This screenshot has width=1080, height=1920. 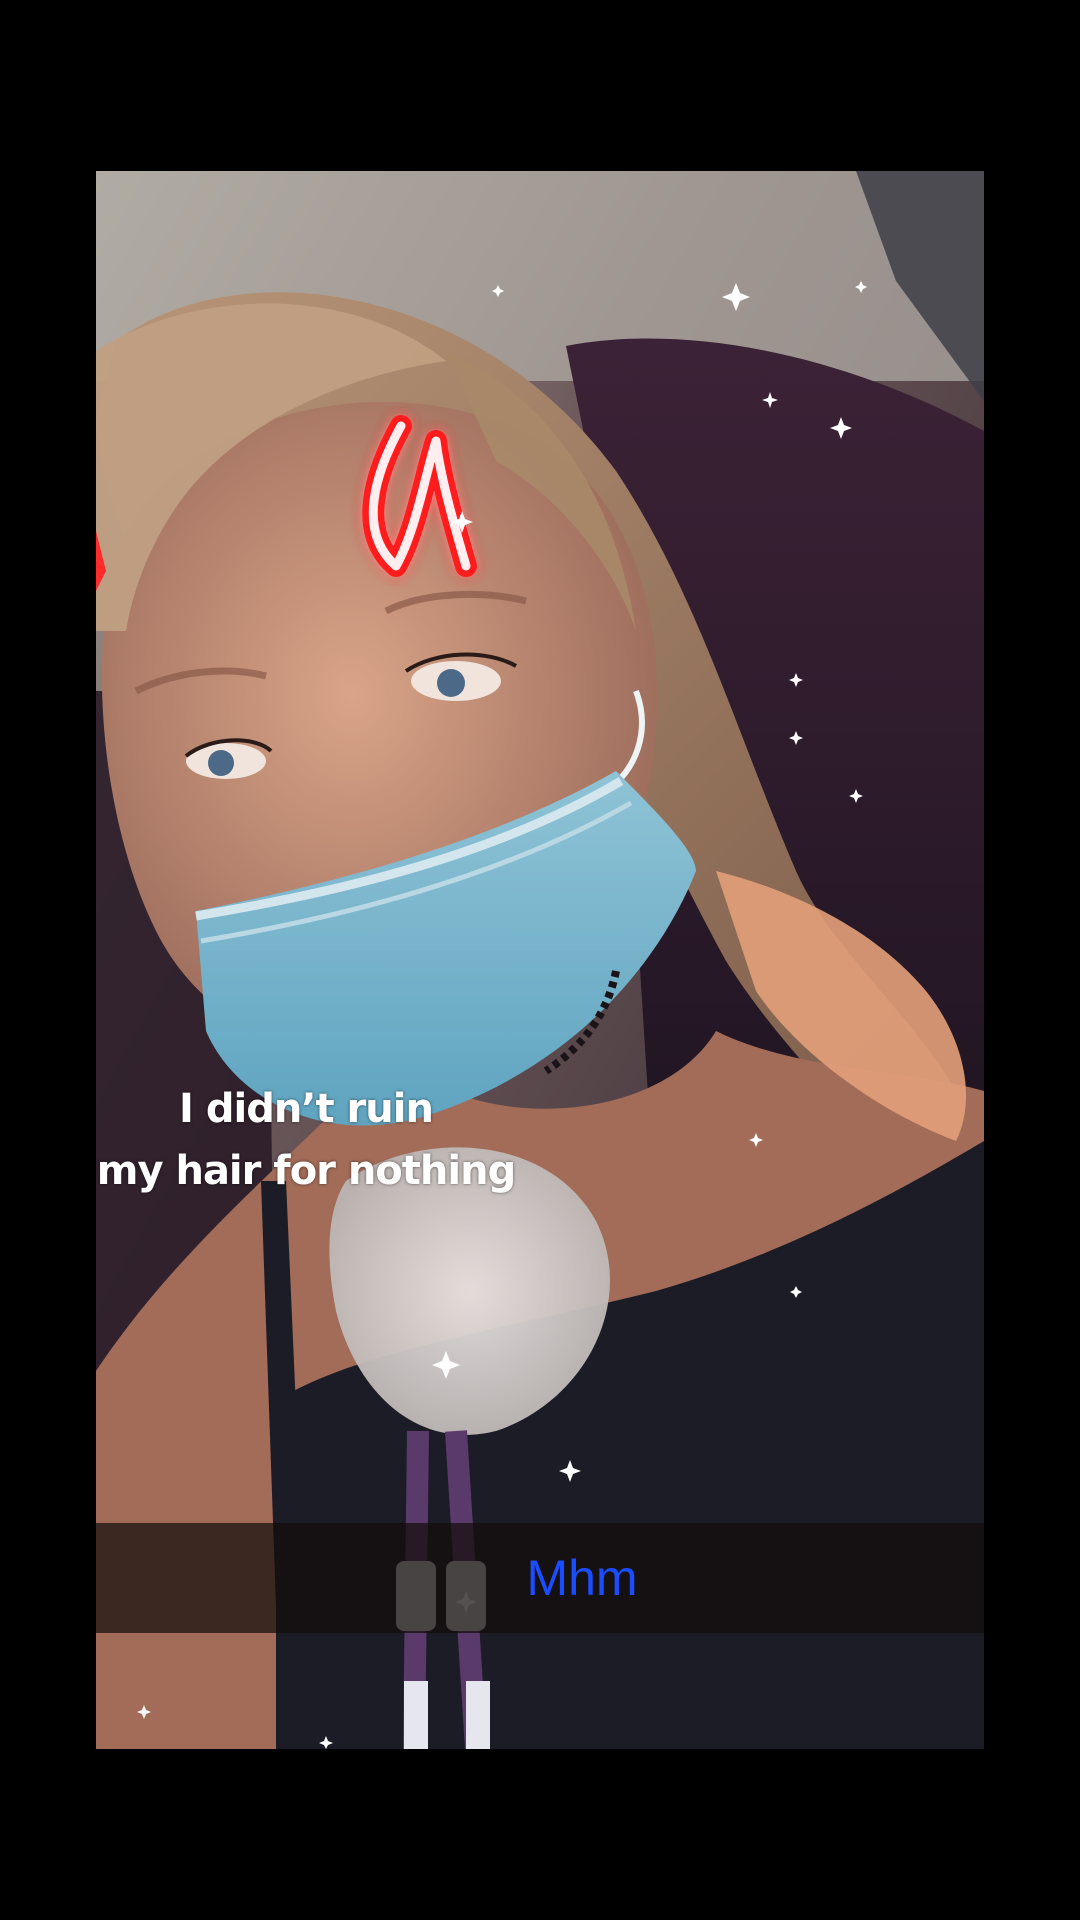 I want to click on overlay-line-1: I didn’t ruin, so click(x=306, y=1109).